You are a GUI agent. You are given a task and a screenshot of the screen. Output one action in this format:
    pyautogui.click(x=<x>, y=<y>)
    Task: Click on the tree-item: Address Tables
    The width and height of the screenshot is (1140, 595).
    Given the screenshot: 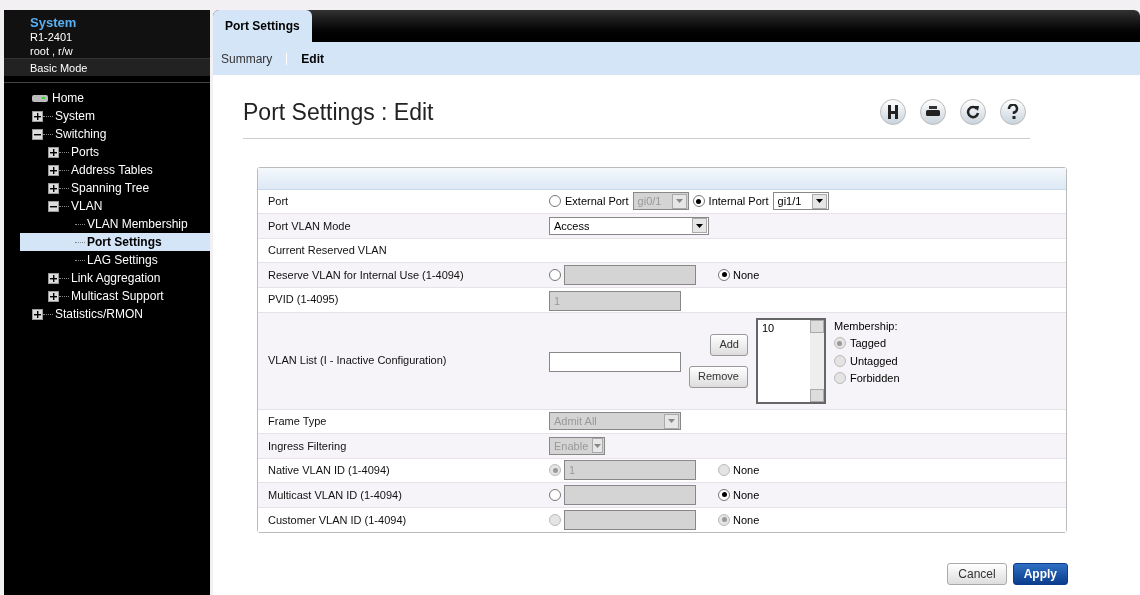 What is the action you would take?
    pyautogui.click(x=115, y=170)
    